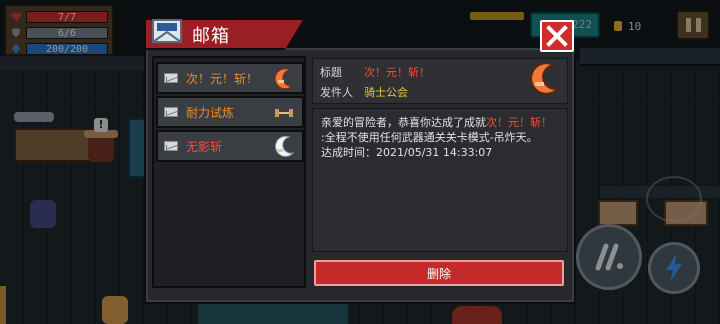  I want to click on mail-item-label: 耐力试炼, so click(210, 112).